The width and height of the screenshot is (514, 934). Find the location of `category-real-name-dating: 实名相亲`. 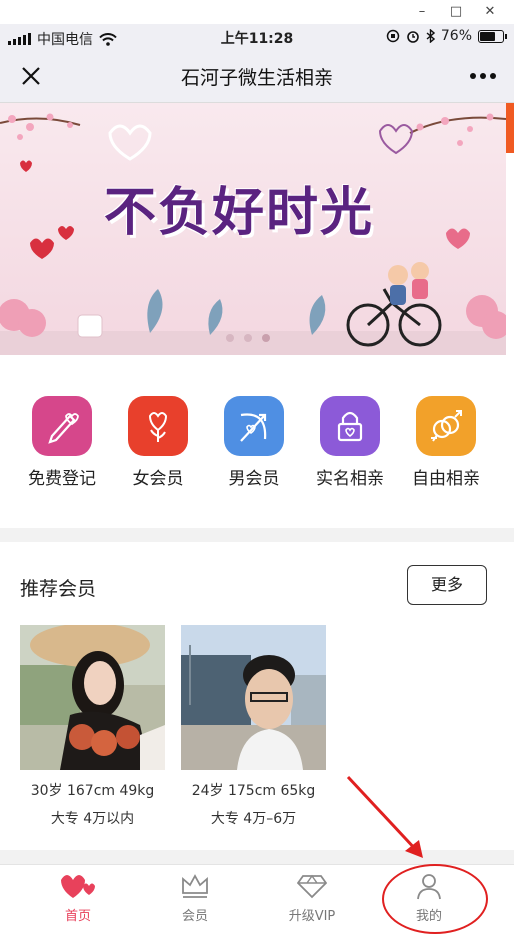

category-real-name-dating: 实名相亲 is located at coordinates (350, 442).